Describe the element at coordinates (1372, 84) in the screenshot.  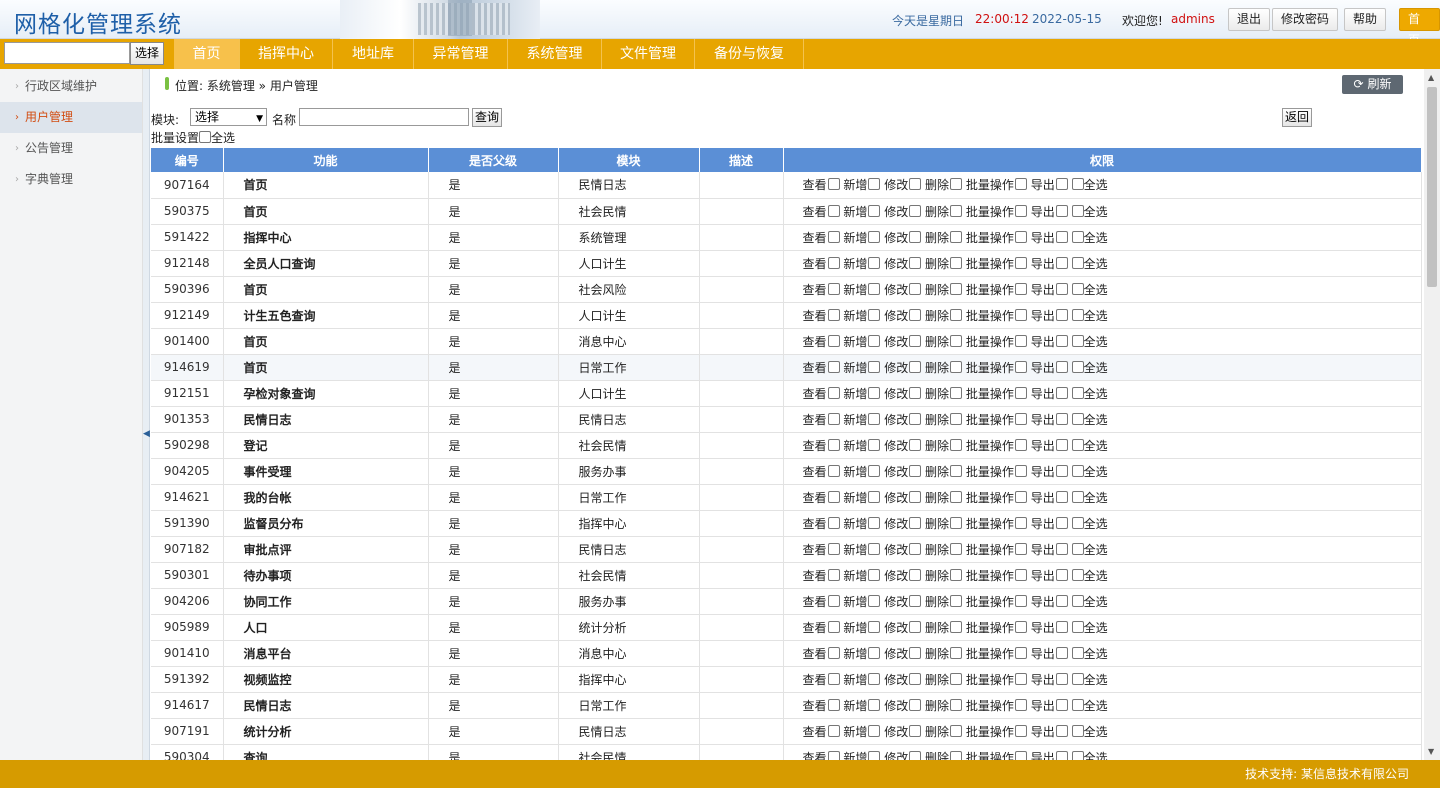
I see `refresh-button: ⟳ 刷新` at that location.